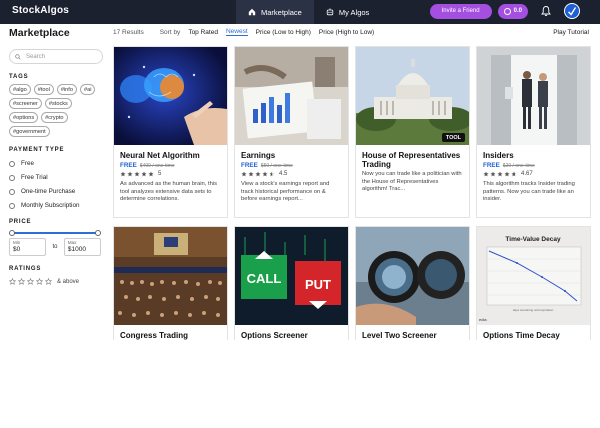 Image resolution: width=600 pixels, height=428 pixels. What do you see at coordinates (412, 96) in the screenshot?
I see `card-thumbnail: TOOL` at bounding box center [412, 96].